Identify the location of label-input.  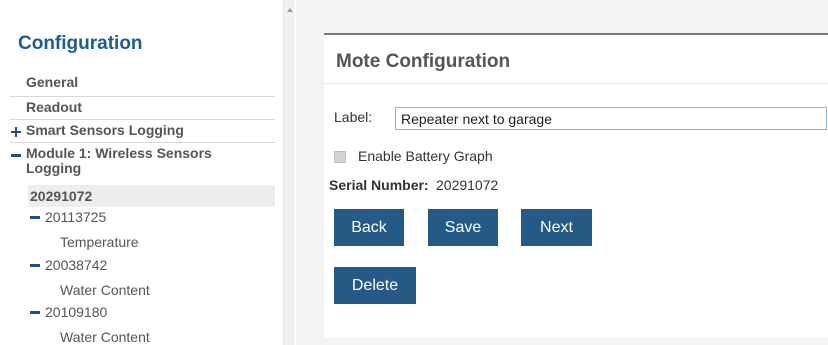
(611, 118).